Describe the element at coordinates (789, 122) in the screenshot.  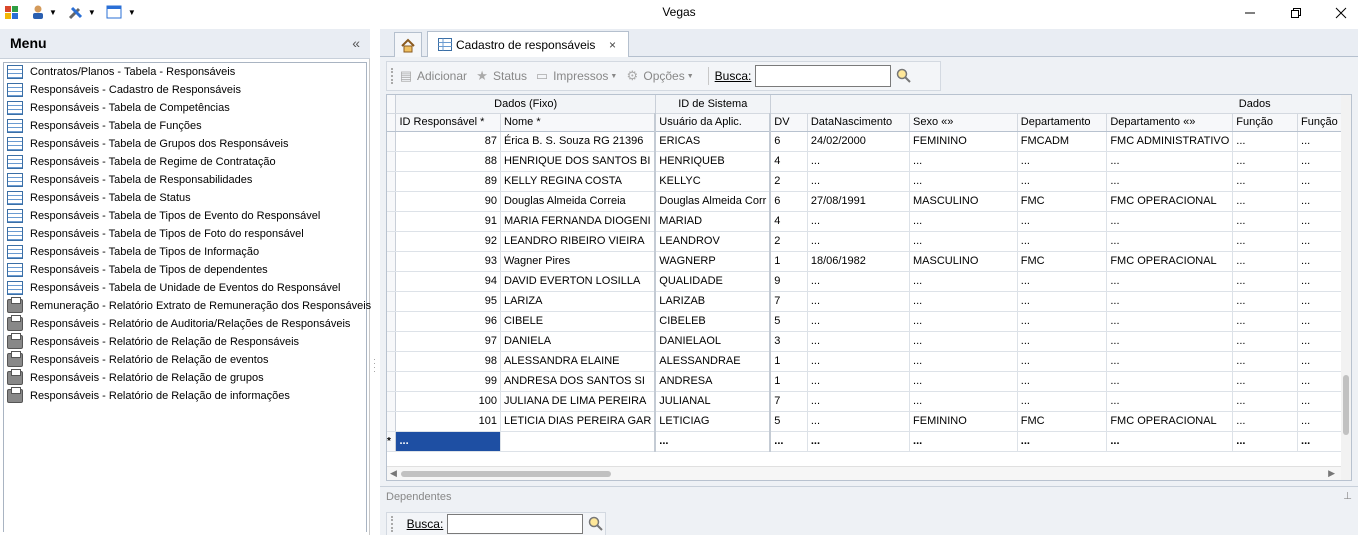
I see `column-header: DV` at that location.